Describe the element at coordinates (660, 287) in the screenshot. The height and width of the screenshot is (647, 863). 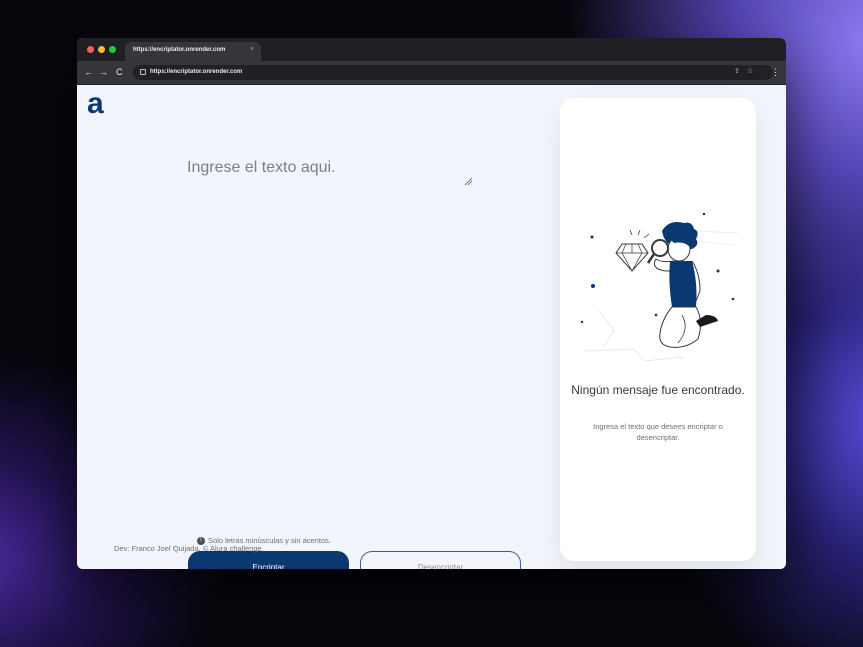
I see `person-with-magnifying-glass-icon` at that location.